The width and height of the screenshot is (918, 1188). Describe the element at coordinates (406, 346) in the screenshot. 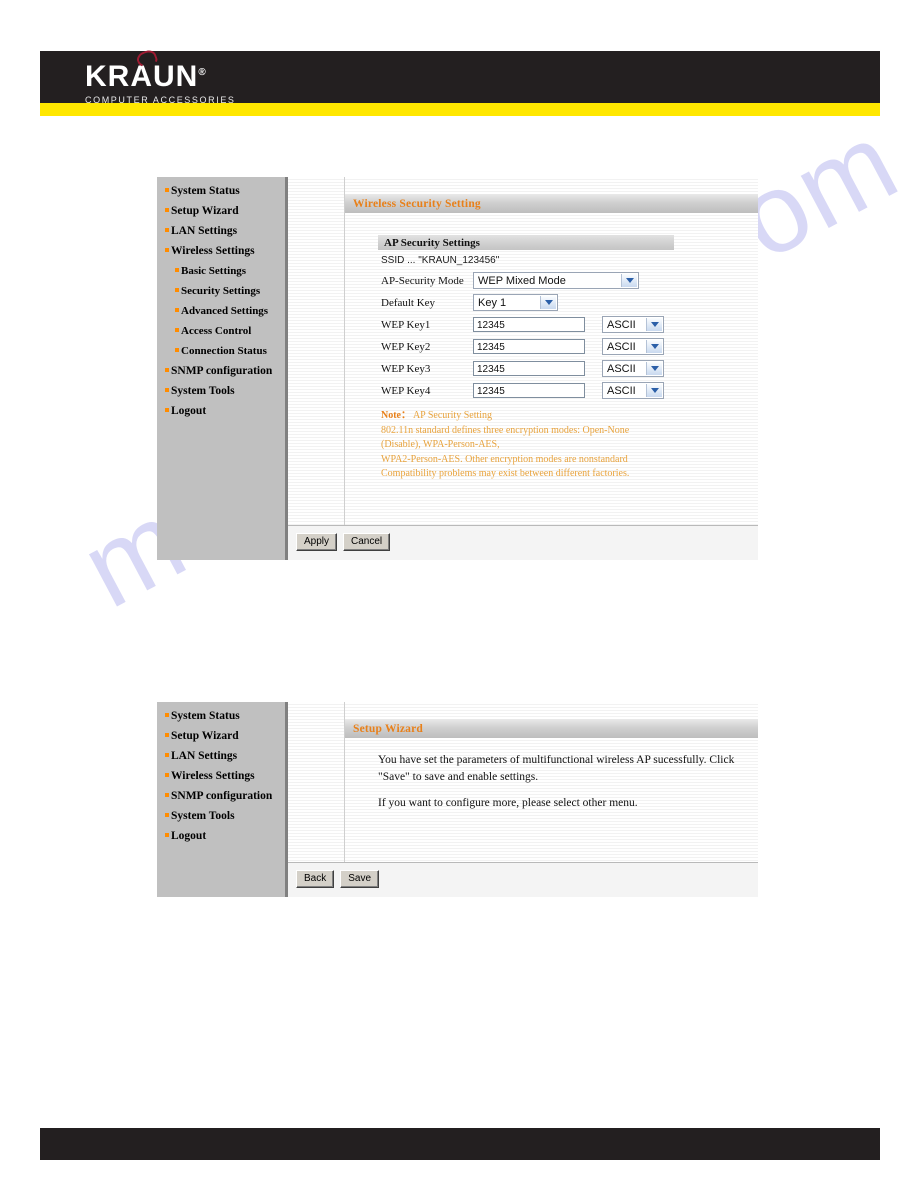

I see `label-wep-key-2: WEP Key2` at that location.